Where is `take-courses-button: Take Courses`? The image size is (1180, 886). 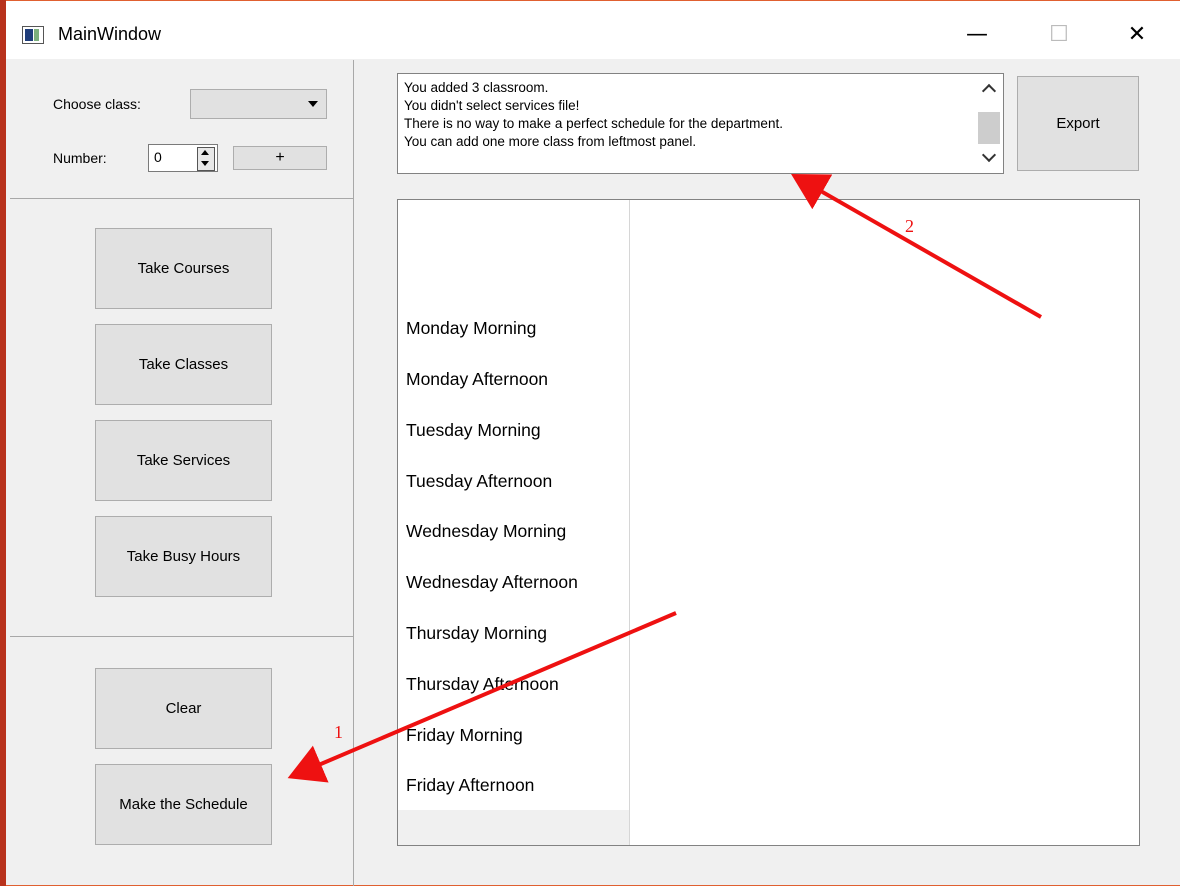 take-courses-button: Take Courses is located at coordinates (183, 268).